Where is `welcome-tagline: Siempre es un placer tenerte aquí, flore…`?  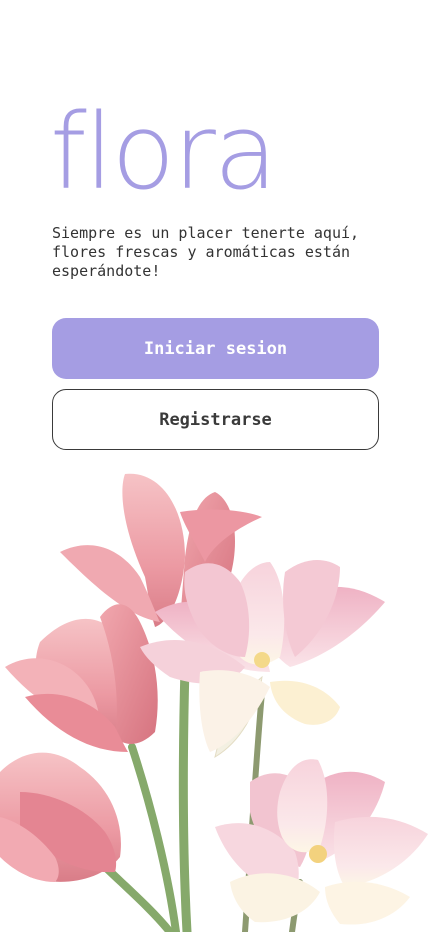
welcome-tagline: Siempre es un placer tenerte aquí, flore… is located at coordinates (206, 252).